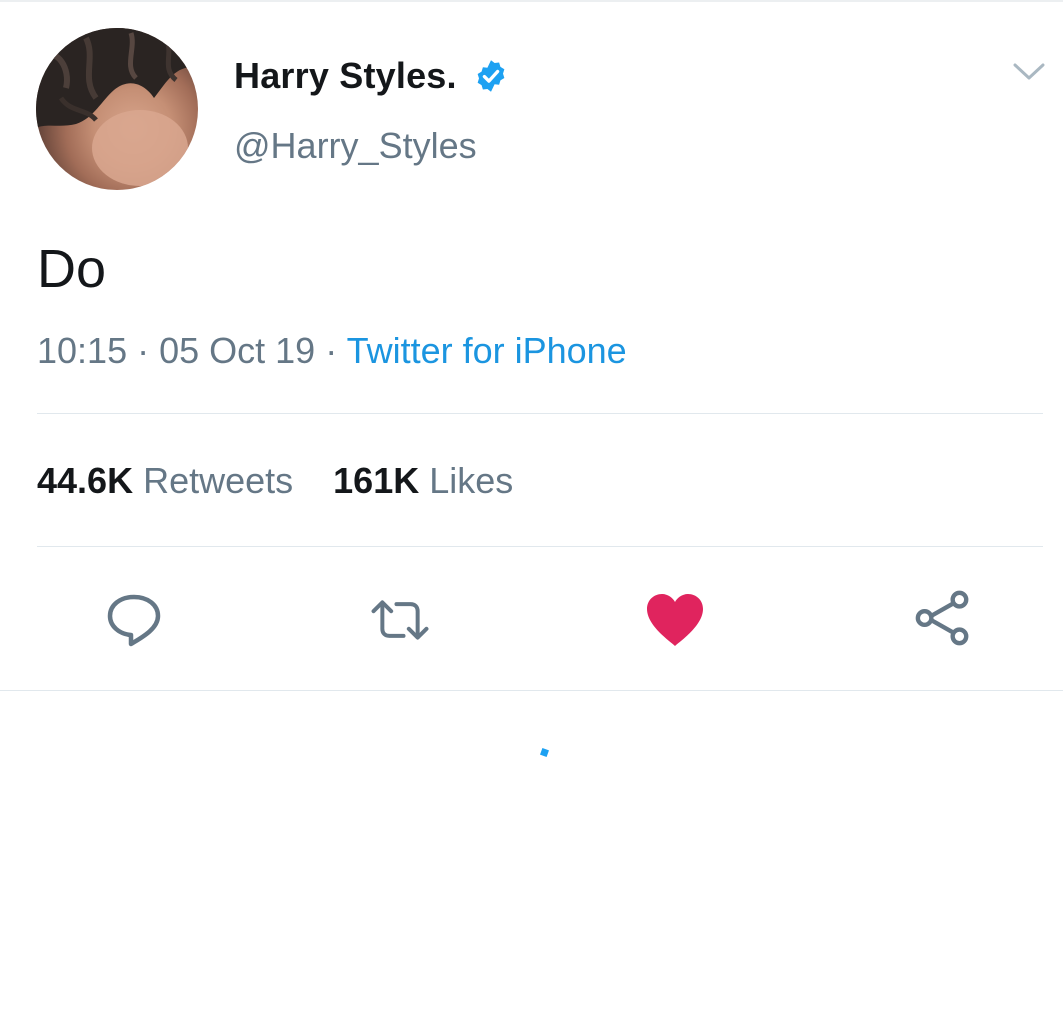  I want to click on author-handle: @Harry_Styles, so click(355, 146).